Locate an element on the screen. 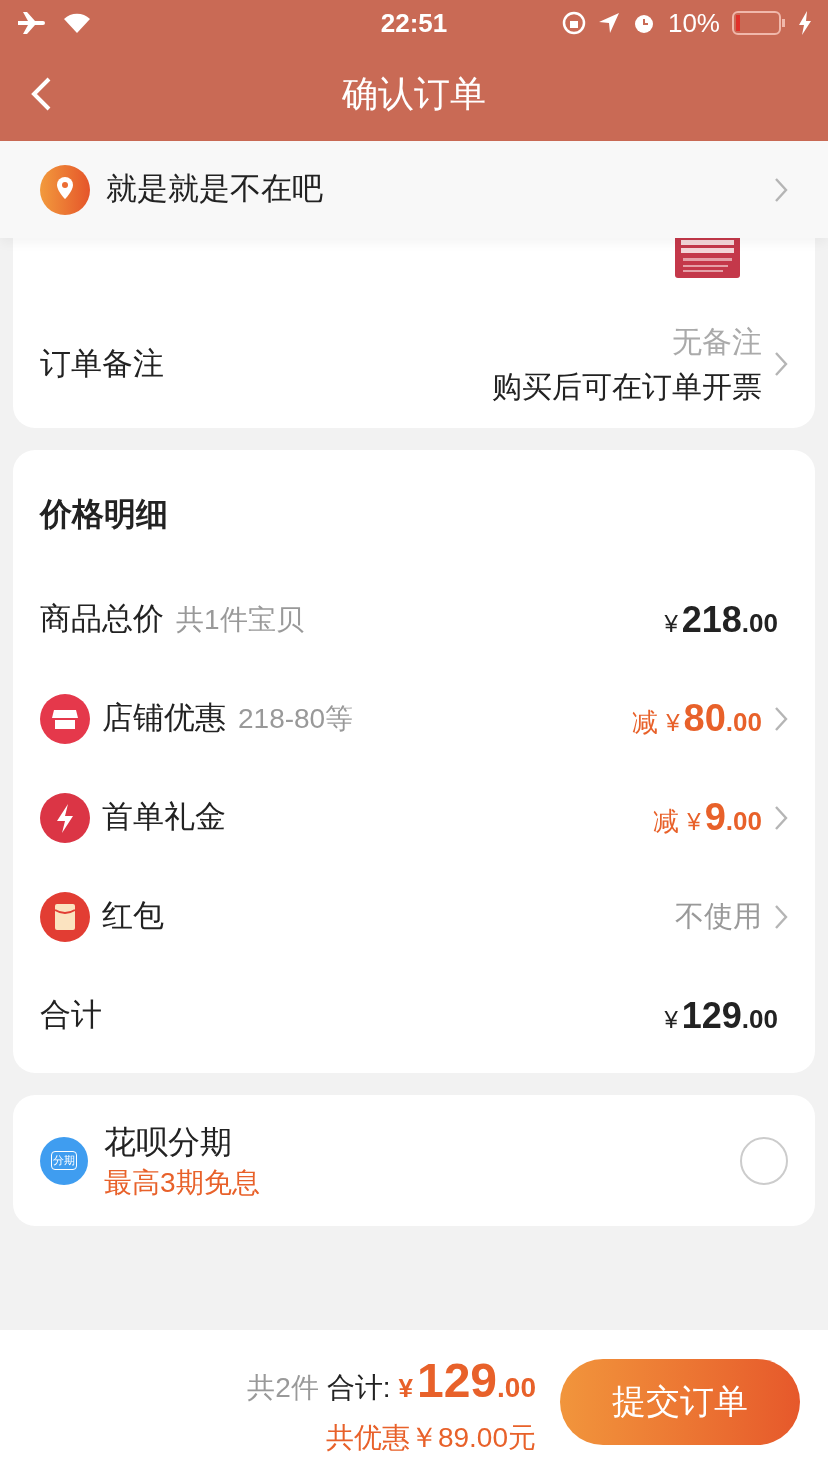 This screenshot has width=828, height=1473. row-value: 不使用 is located at coordinates (718, 916).